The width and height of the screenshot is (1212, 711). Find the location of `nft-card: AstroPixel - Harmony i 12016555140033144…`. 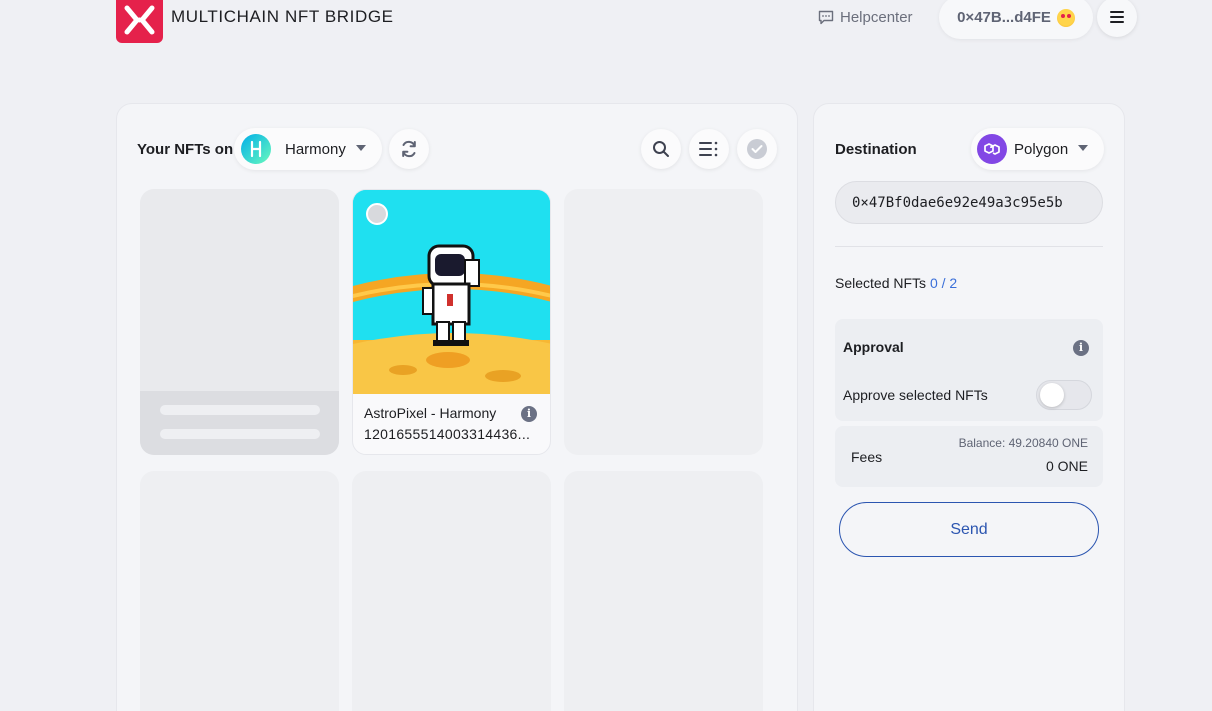

nft-card: AstroPixel - Harmony i 12016555140033144… is located at coordinates (451, 322).